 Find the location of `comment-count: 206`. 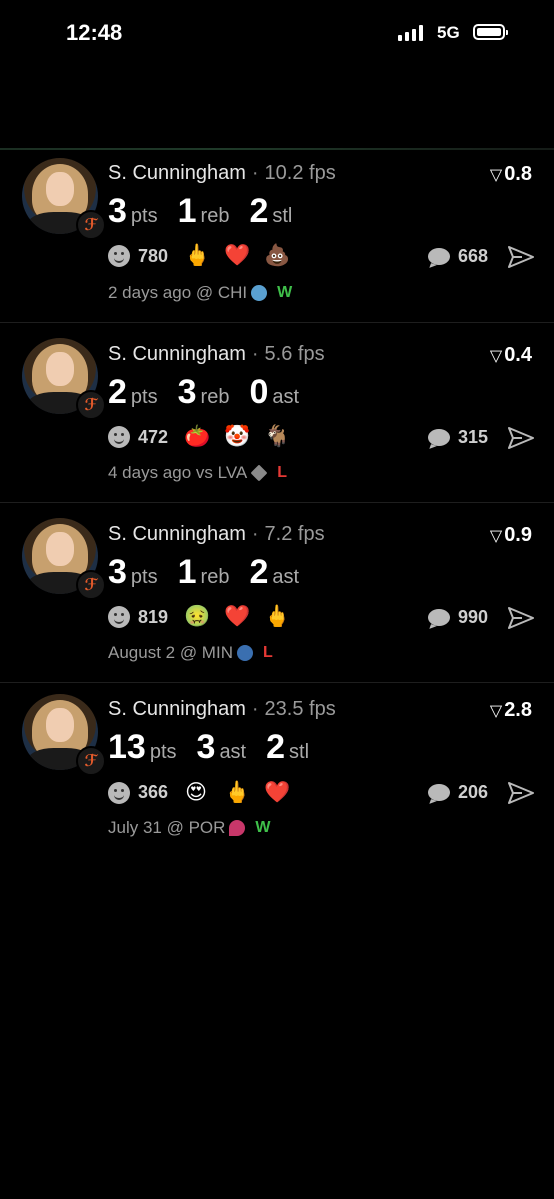

comment-count: 206 is located at coordinates (472, 792).